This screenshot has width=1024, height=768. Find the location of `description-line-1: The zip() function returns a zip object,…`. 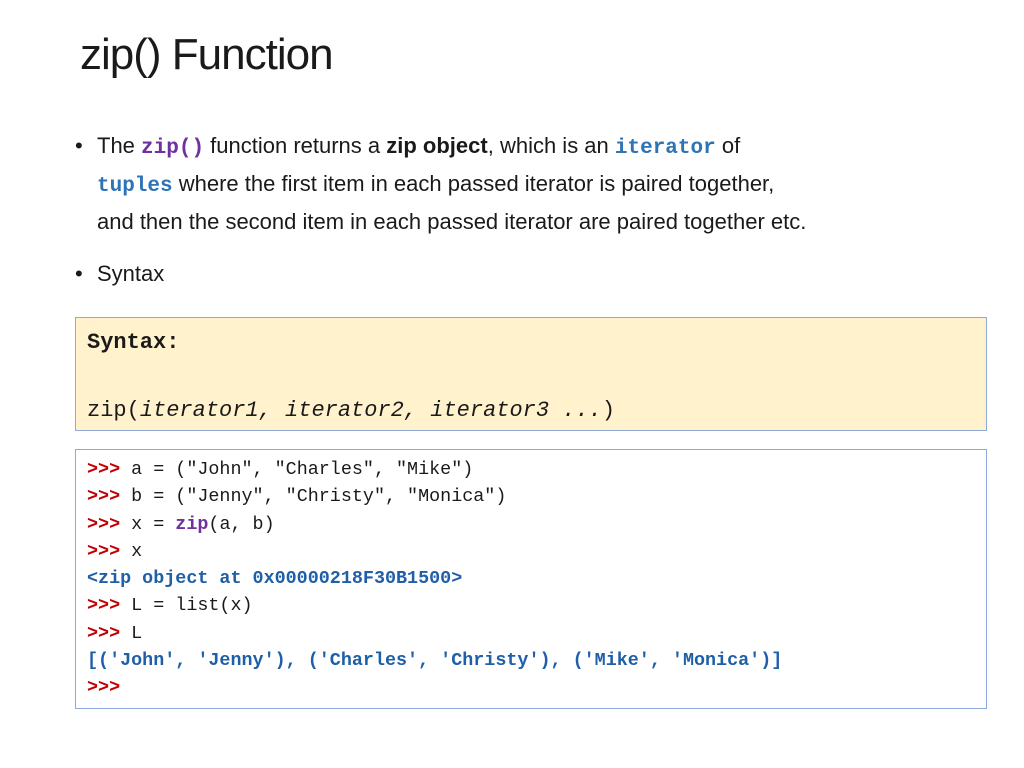

description-line-1: The zip() function returns a zip object,… is located at coordinates (536, 147).